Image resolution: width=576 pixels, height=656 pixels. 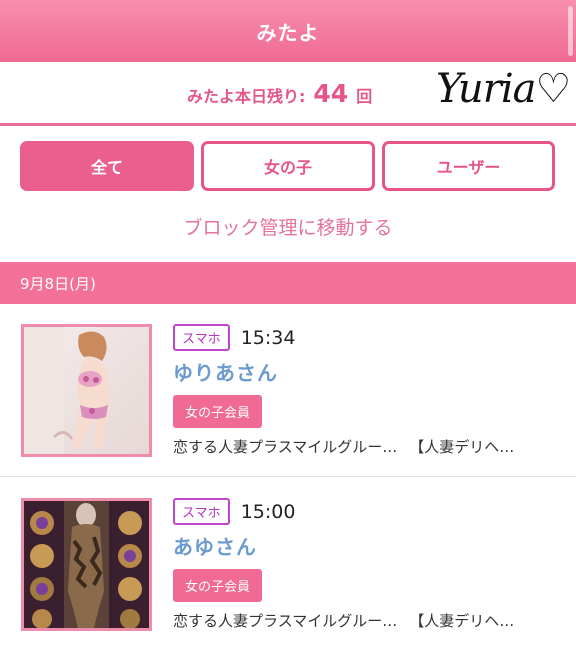 What do you see at coordinates (368, 545) in the screenshot?
I see `user-name: あゆさん` at bounding box center [368, 545].